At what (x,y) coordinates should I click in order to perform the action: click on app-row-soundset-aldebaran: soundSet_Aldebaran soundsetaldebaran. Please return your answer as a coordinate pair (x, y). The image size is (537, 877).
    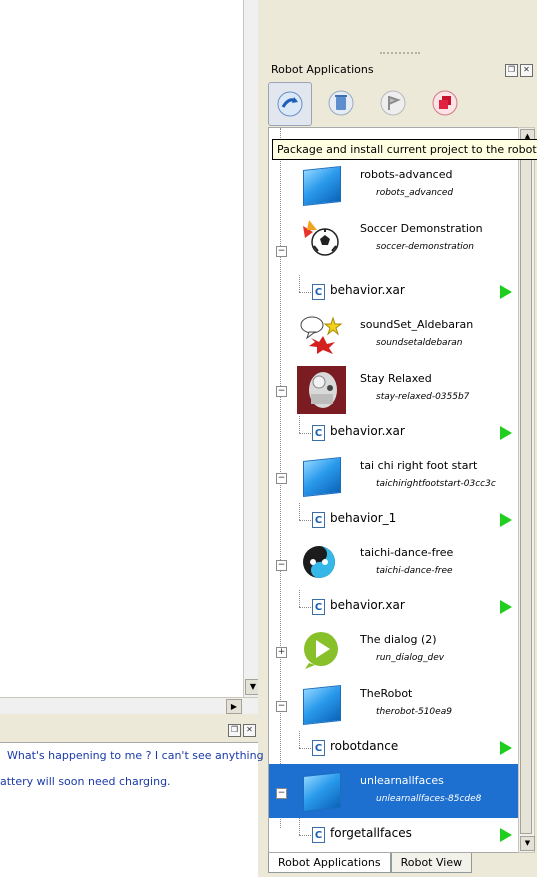
    Looking at the image, I should click on (394, 335).